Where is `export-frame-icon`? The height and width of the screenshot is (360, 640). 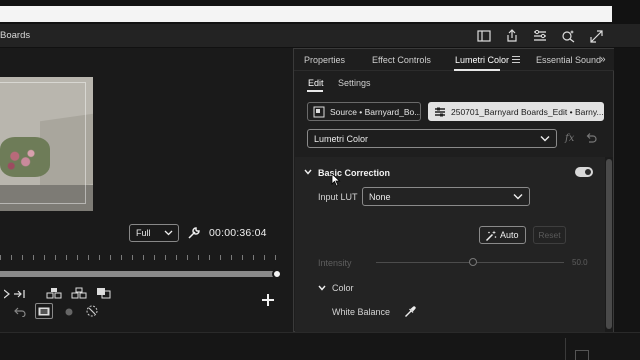
export-frame-icon is located at coordinates (104, 293).